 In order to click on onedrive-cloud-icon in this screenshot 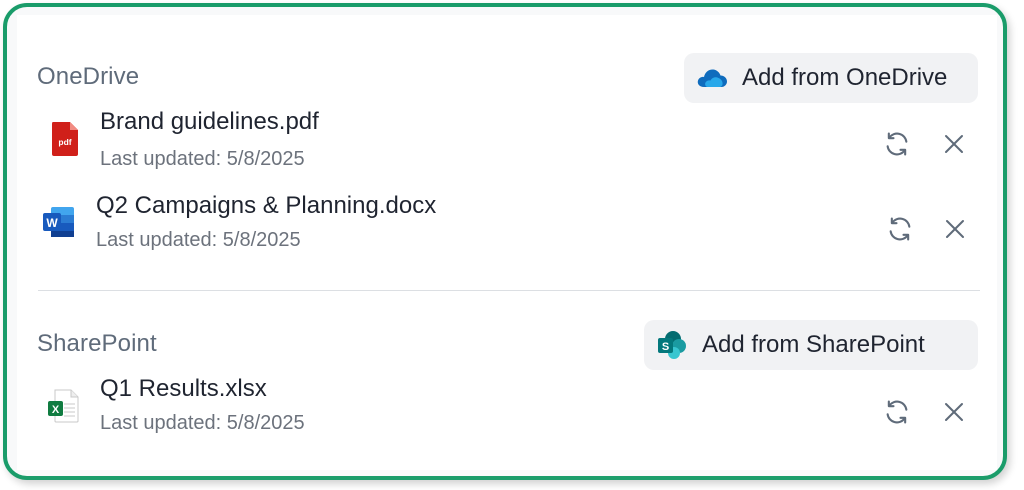, I will do `click(712, 78)`.